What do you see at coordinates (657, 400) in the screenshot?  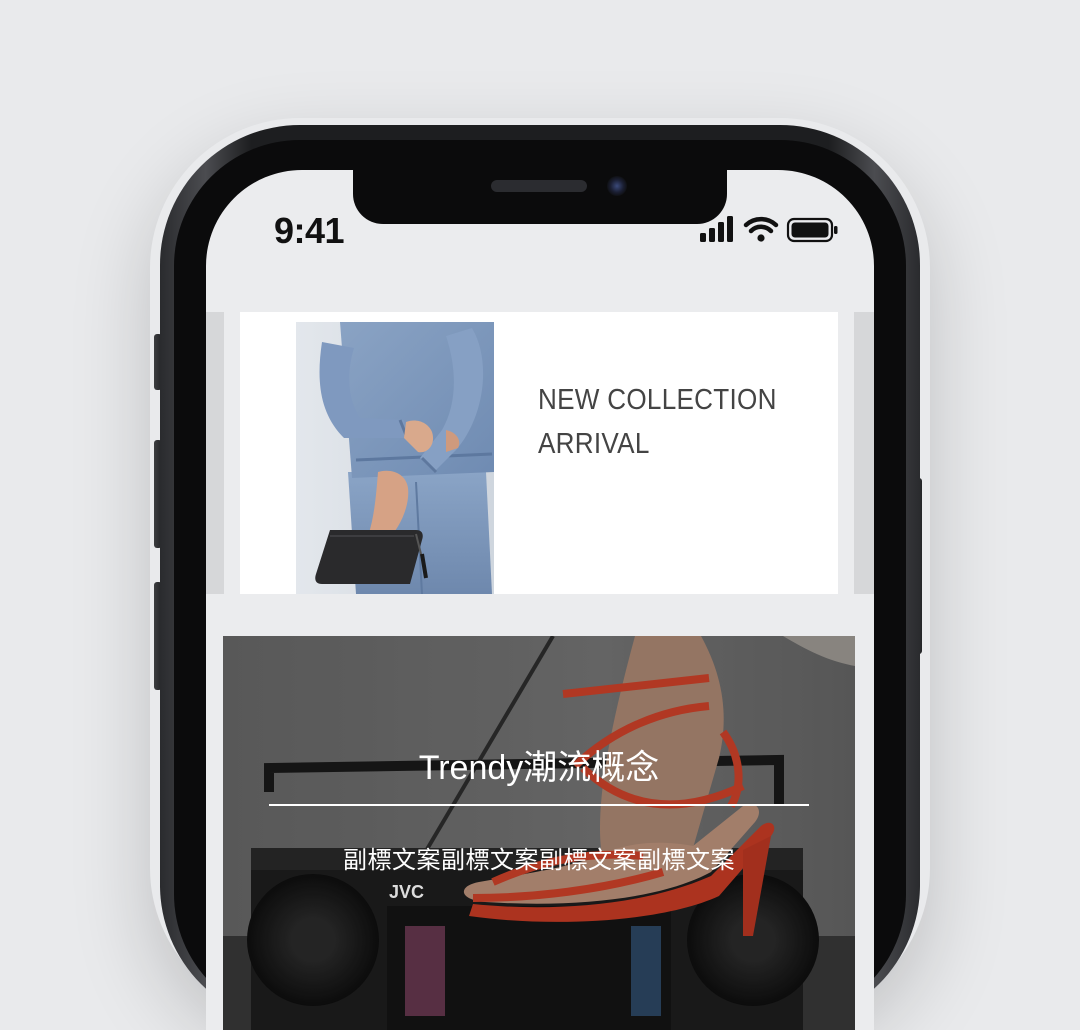 I see `banner-title-line-1: NEW COLLECTION` at bounding box center [657, 400].